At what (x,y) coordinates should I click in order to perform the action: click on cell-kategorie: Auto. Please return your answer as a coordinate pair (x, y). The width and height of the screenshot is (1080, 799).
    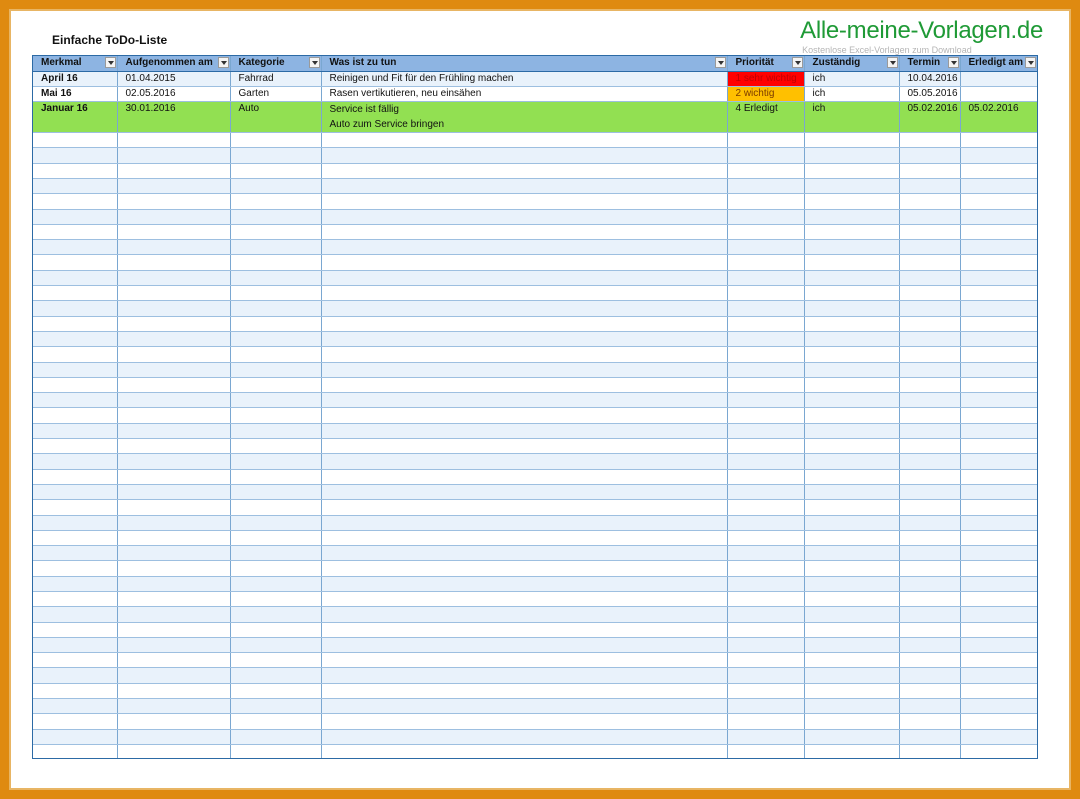
    Looking at the image, I should click on (276, 117).